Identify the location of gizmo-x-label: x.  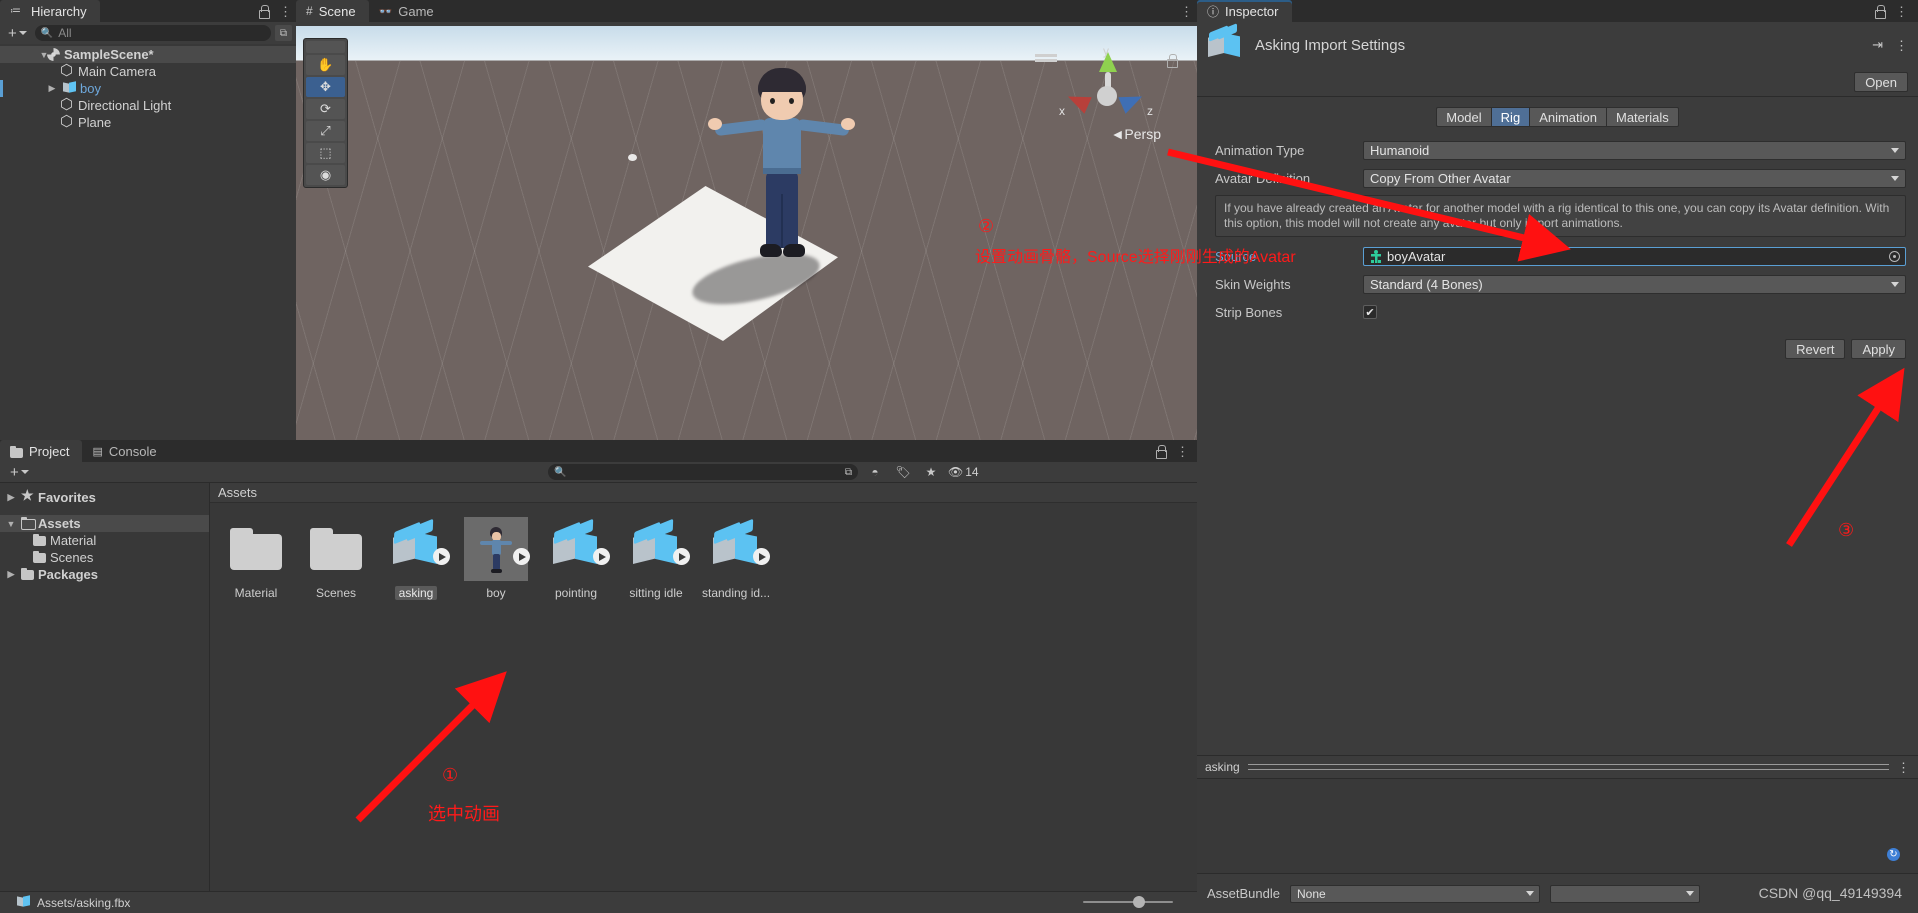
(1062, 111).